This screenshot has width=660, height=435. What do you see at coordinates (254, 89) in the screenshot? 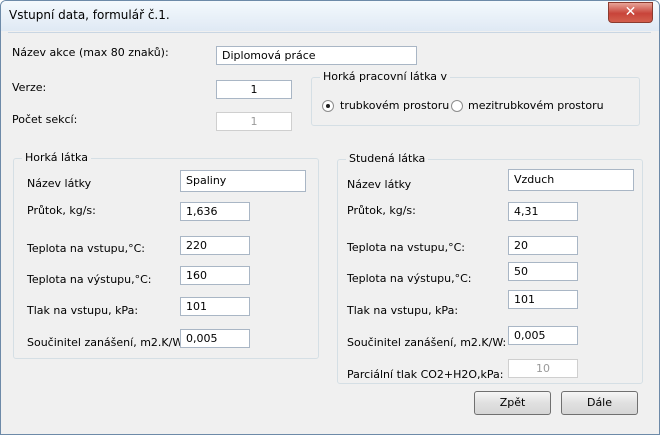
I see `version-input: 1` at bounding box center [254, 89].